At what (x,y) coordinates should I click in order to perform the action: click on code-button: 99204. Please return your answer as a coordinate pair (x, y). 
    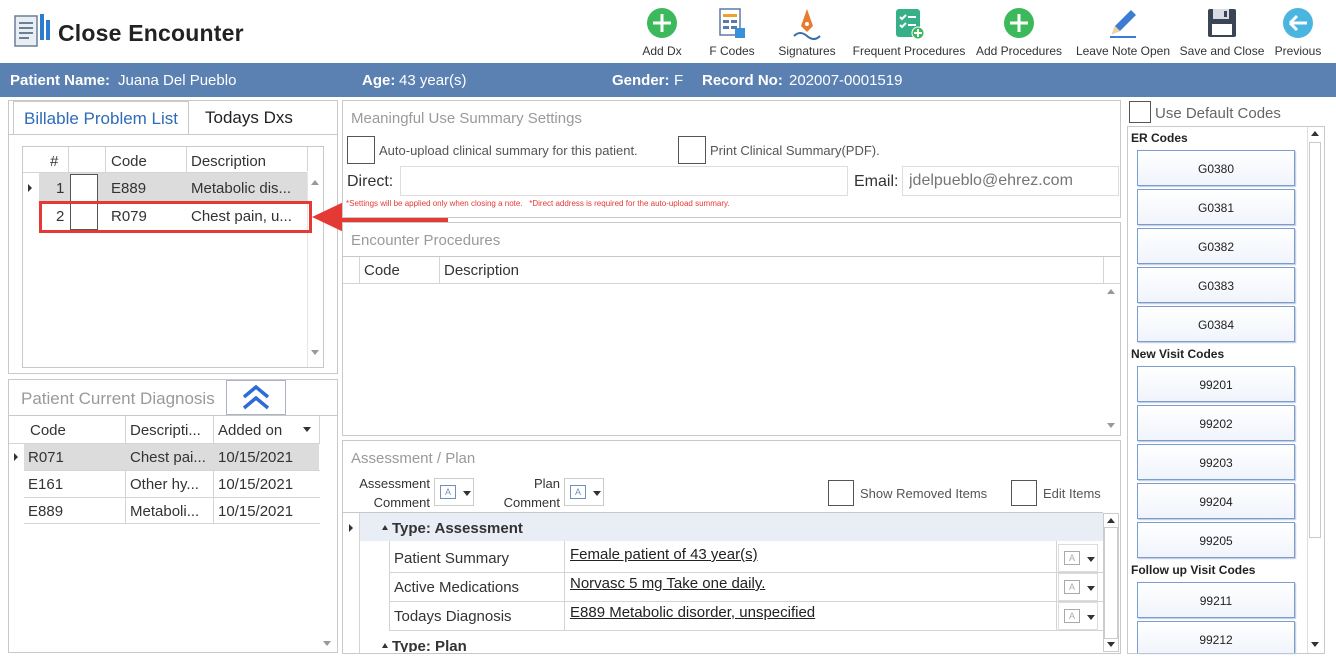
    Looking at the image, I should click on (1216, 501).